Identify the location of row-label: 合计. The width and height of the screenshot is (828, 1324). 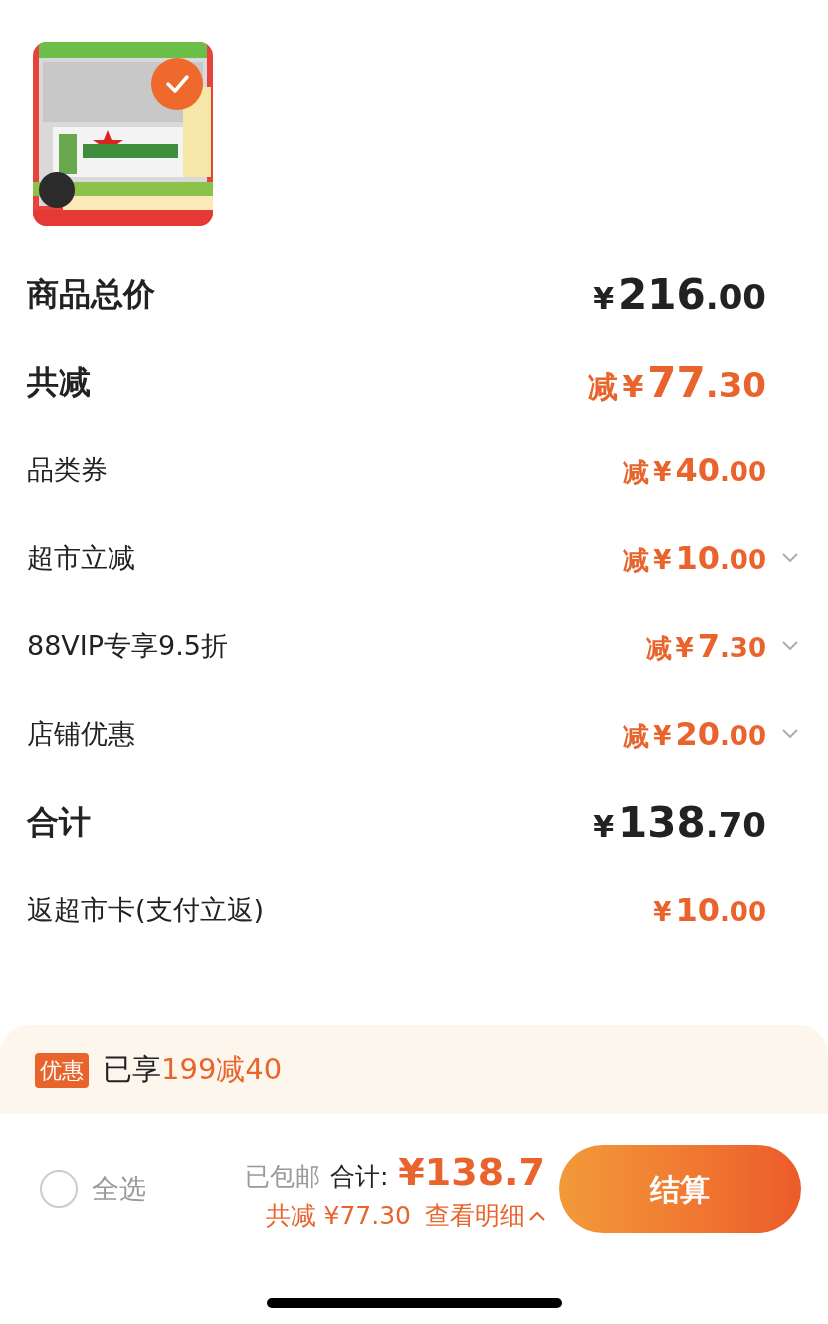
(59, 822).